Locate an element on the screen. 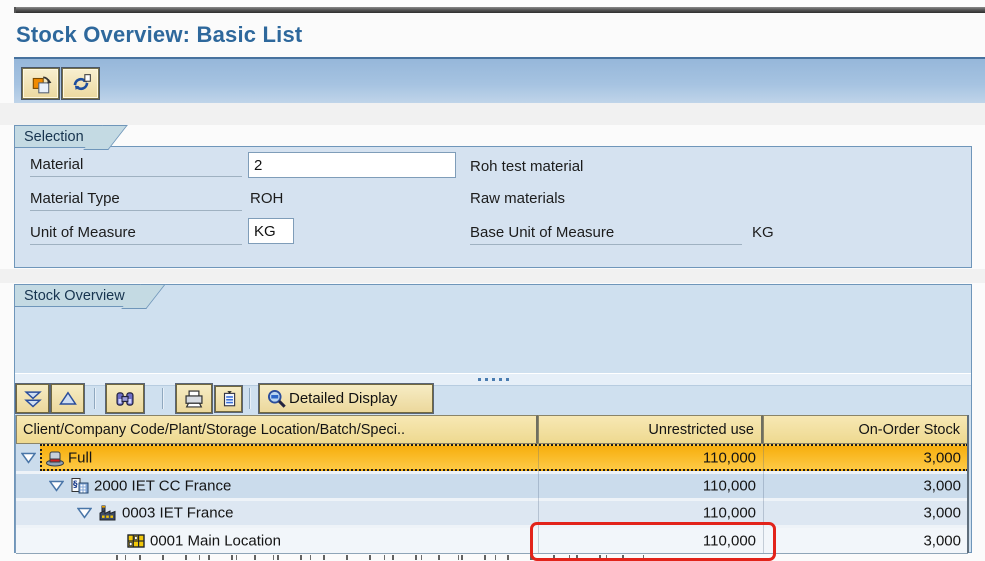 The width and height of the screenshot is (985, 561). sort-descending-icon is located at coordinates (32, 399).